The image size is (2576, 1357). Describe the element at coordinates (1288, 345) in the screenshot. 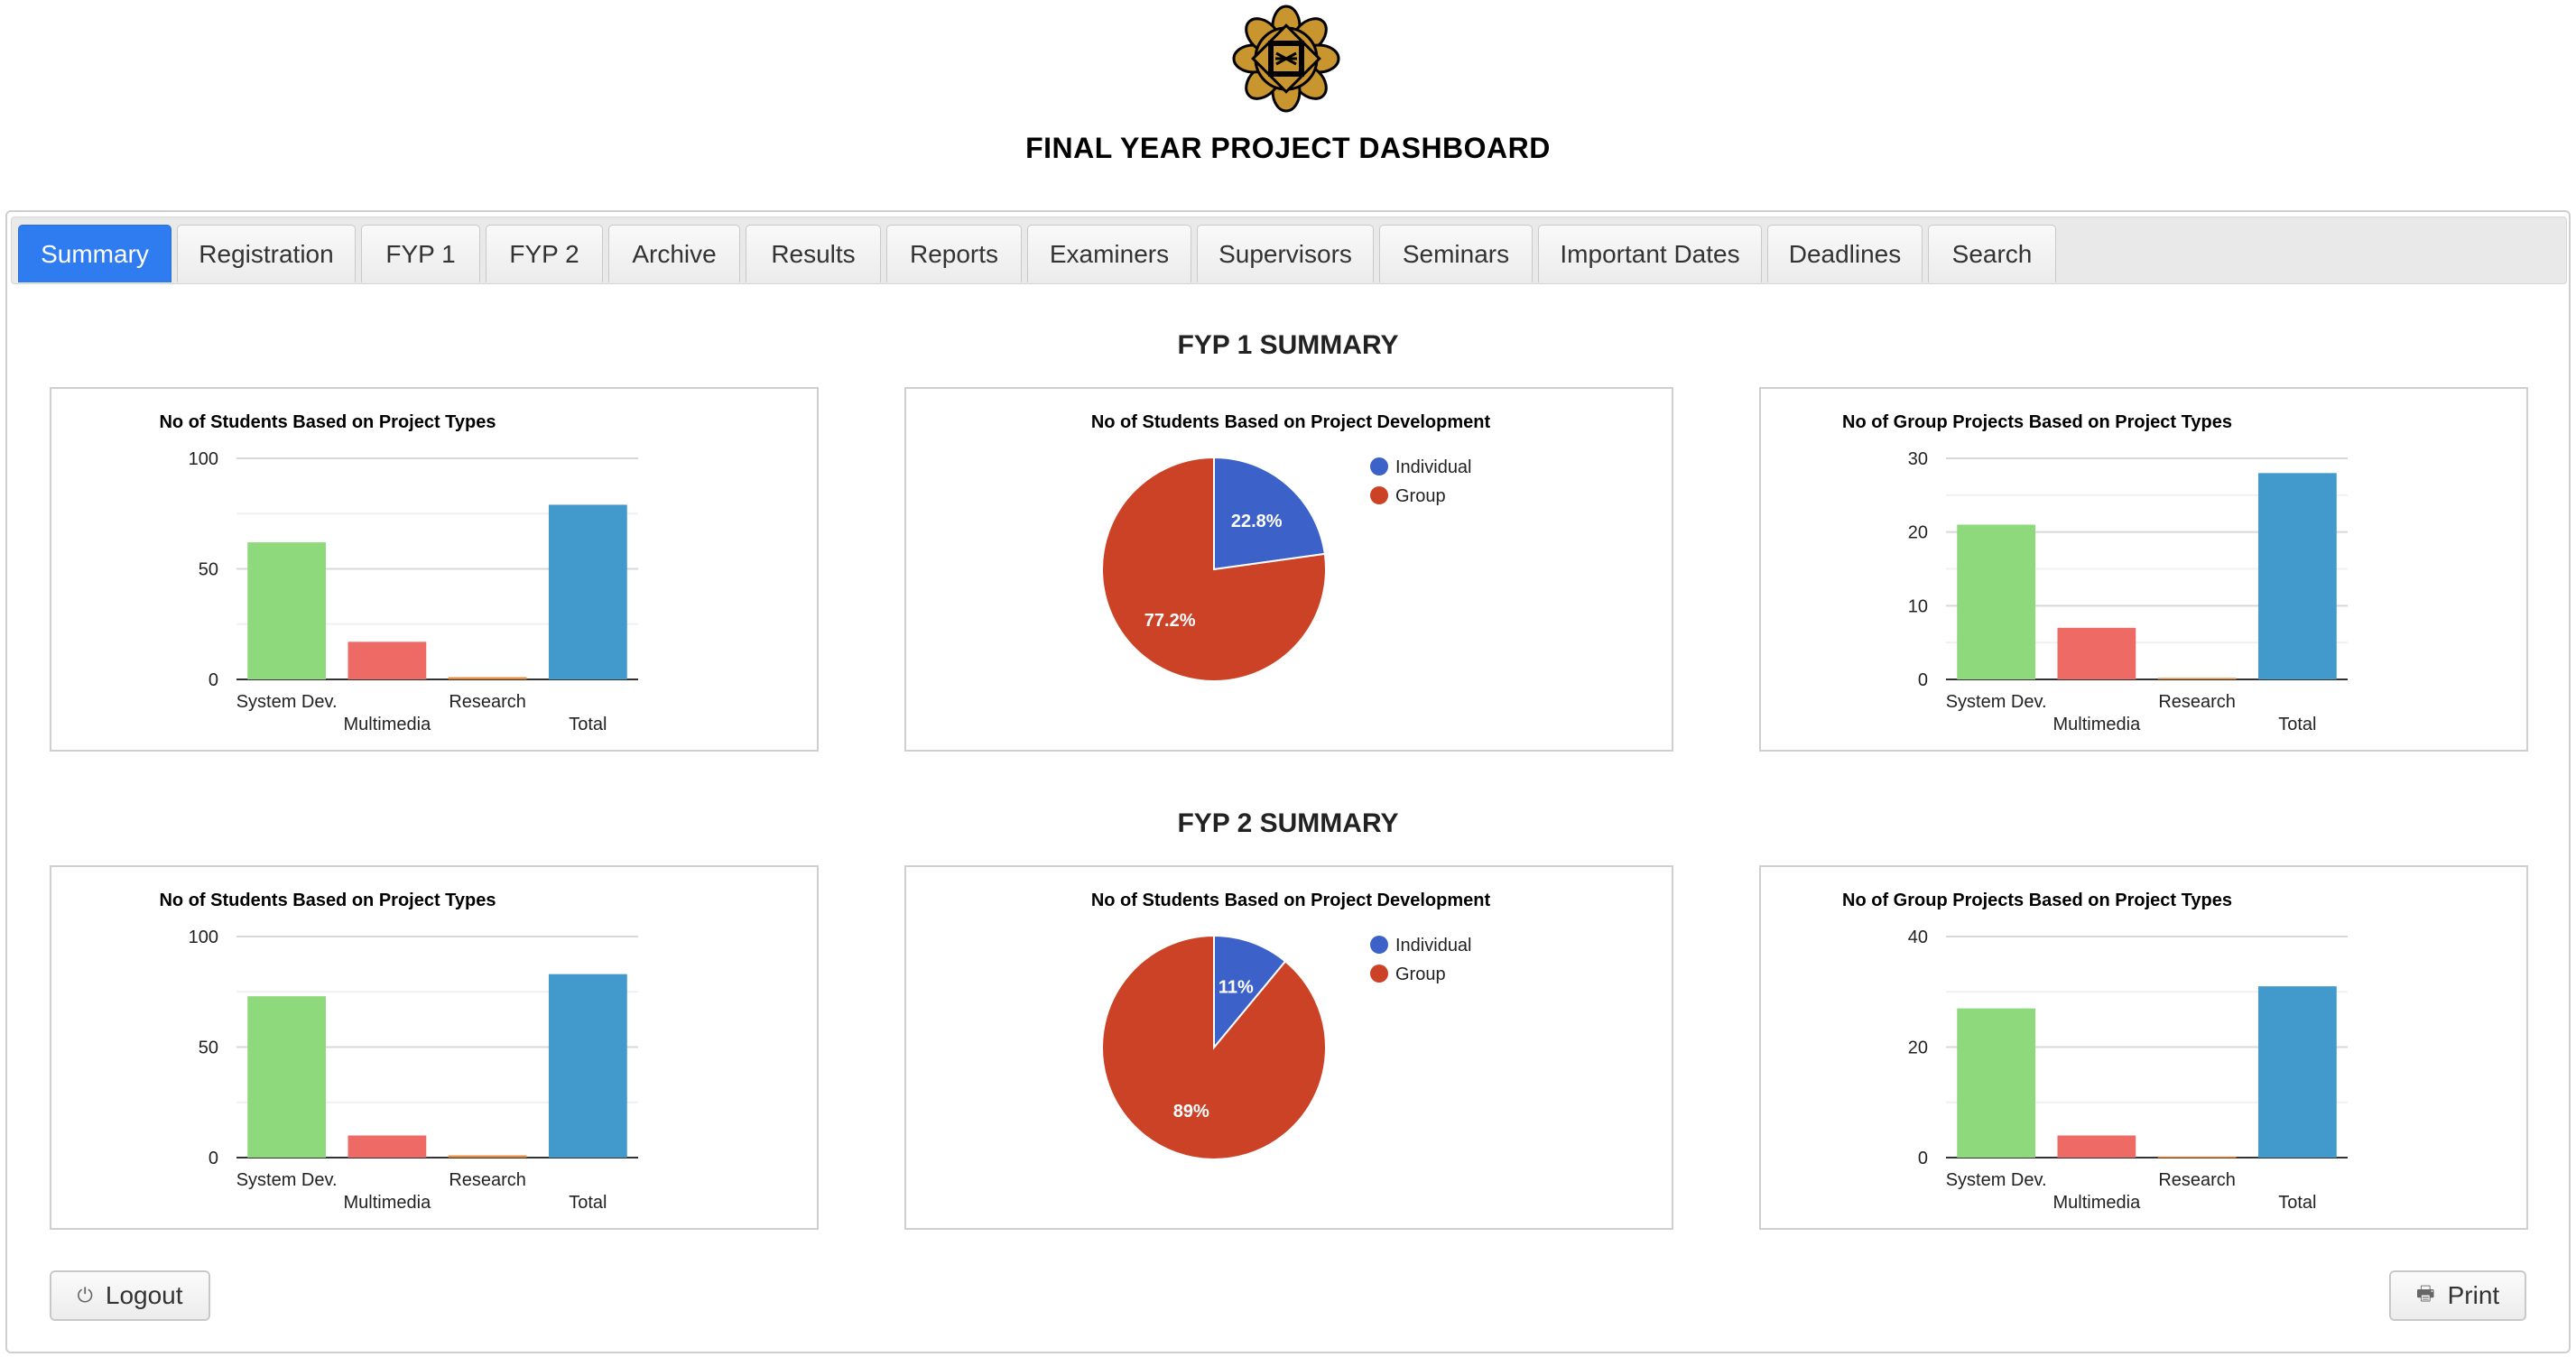

I see `fyp1-summary-title: FYP 1 SUMMARY` at that location.